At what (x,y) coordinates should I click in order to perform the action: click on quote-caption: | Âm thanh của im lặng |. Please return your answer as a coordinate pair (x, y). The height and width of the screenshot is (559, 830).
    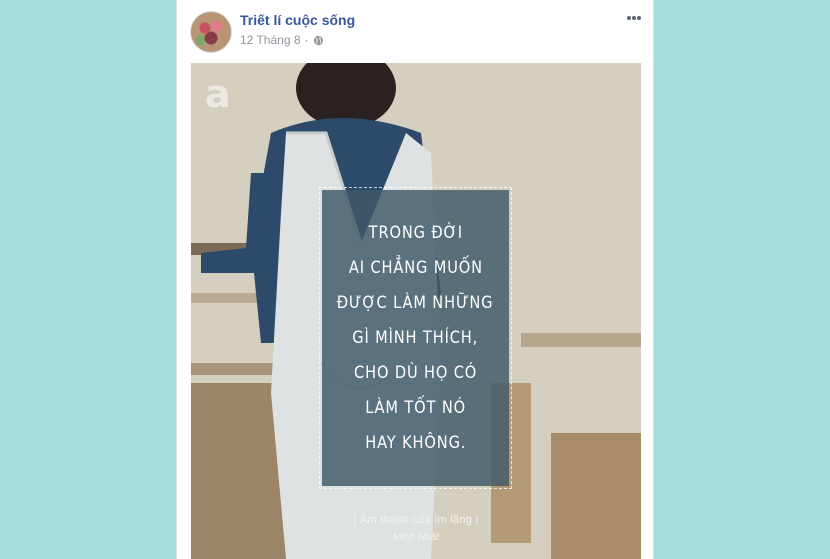
    Looking at the image, I should click on (416, 520).